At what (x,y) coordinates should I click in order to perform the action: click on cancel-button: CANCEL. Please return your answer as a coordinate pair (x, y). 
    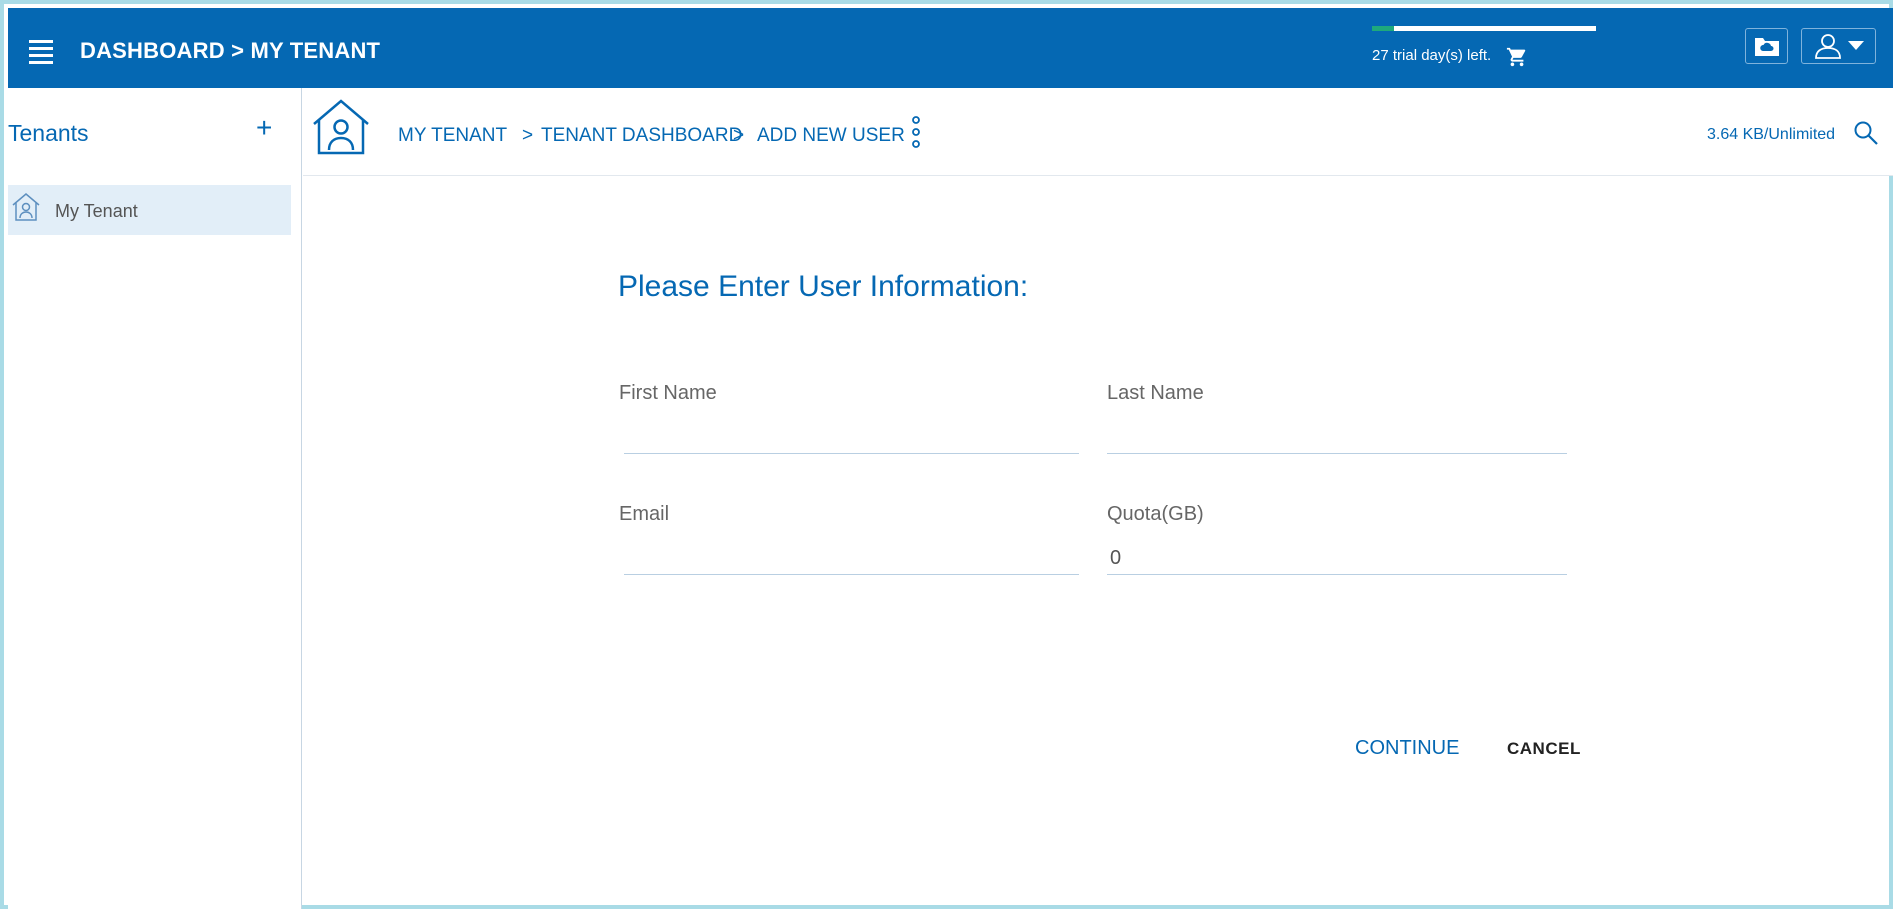
    Looking at the image, I should click on (1544, 749).